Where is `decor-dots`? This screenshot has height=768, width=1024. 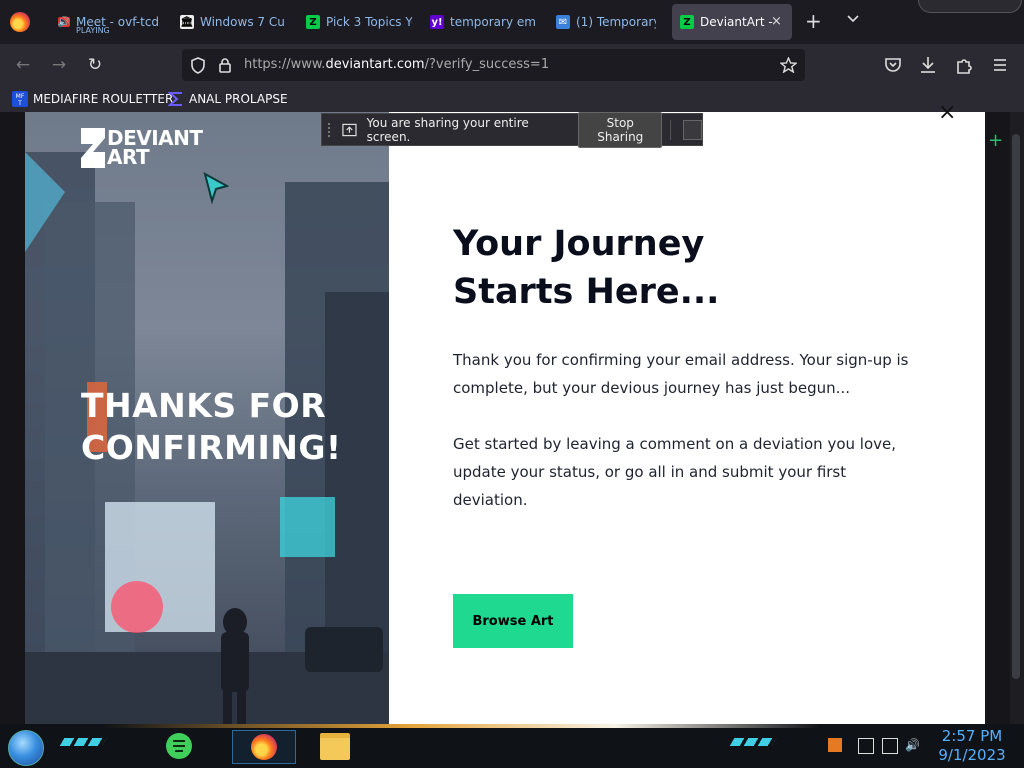 decor-dots is located at coordinates (83, 742).